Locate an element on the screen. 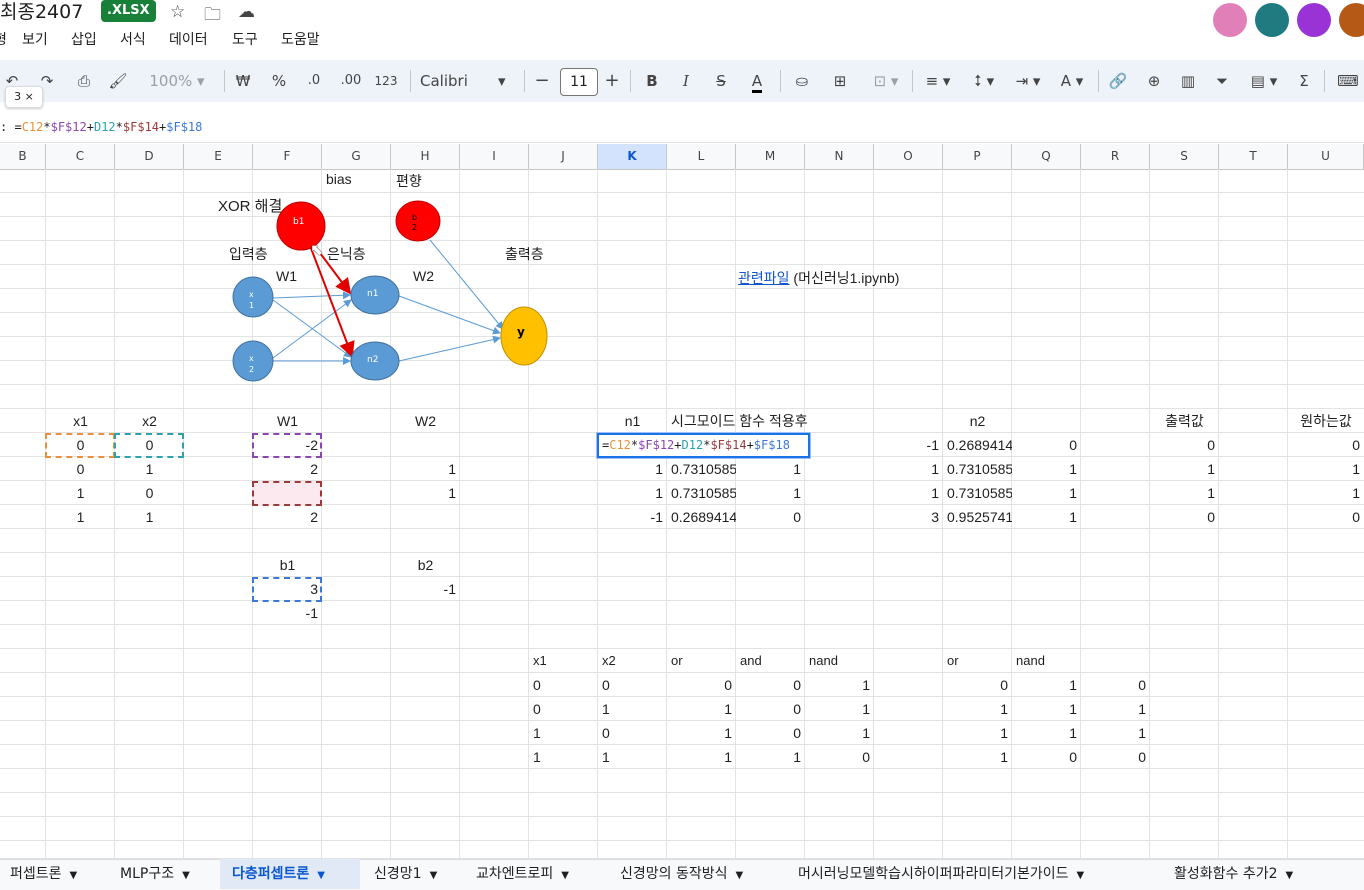 This screenshot has width=1364, height=890. table-cell-sig2: 0.2689414 is located at coordinates (977, 445).